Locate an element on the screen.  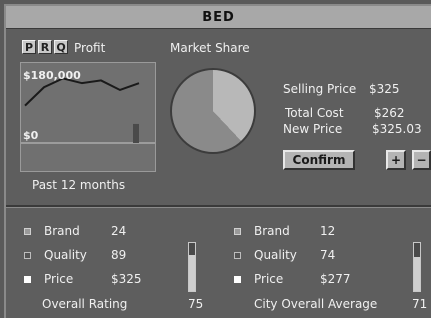
city-average-label: City Overall Average is located at coordinates (316, 304).